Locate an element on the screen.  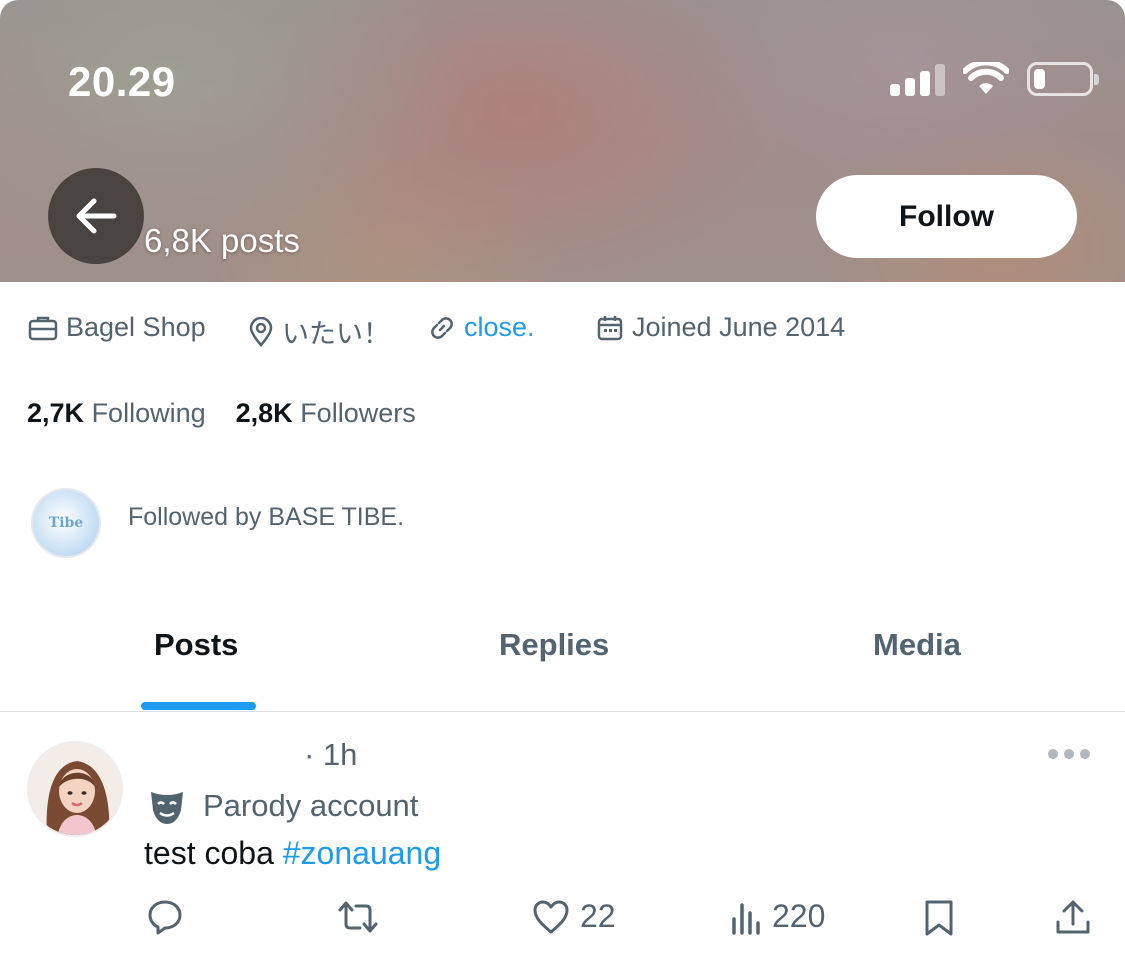
share-button is located at coordinates (1073, 918).